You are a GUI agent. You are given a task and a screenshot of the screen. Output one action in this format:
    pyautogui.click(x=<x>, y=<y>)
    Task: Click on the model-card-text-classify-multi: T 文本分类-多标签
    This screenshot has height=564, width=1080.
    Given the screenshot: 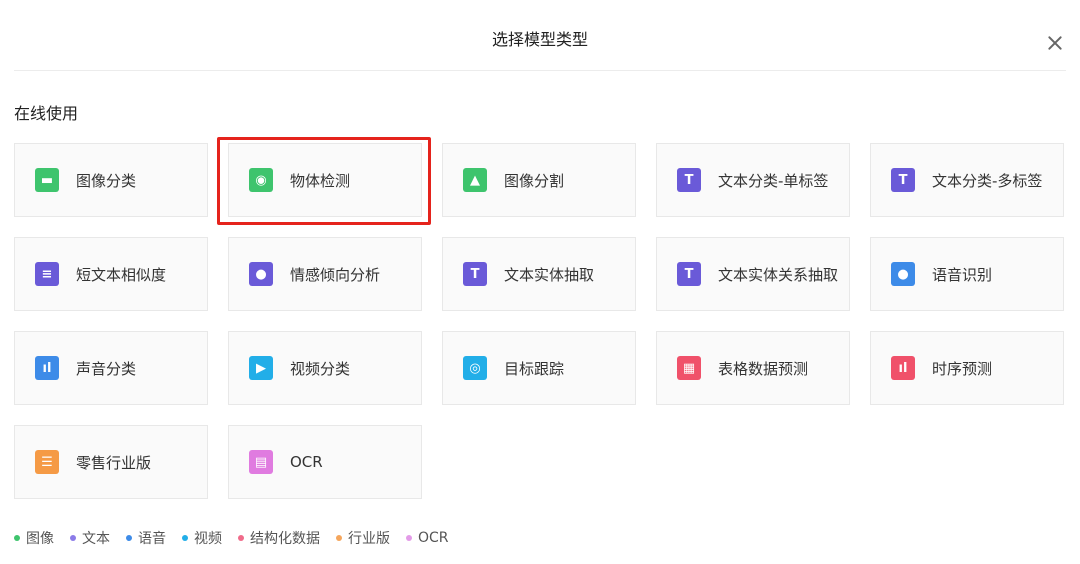 What is the action you would take?
    pyautogui.click(x=967, y=180)
    